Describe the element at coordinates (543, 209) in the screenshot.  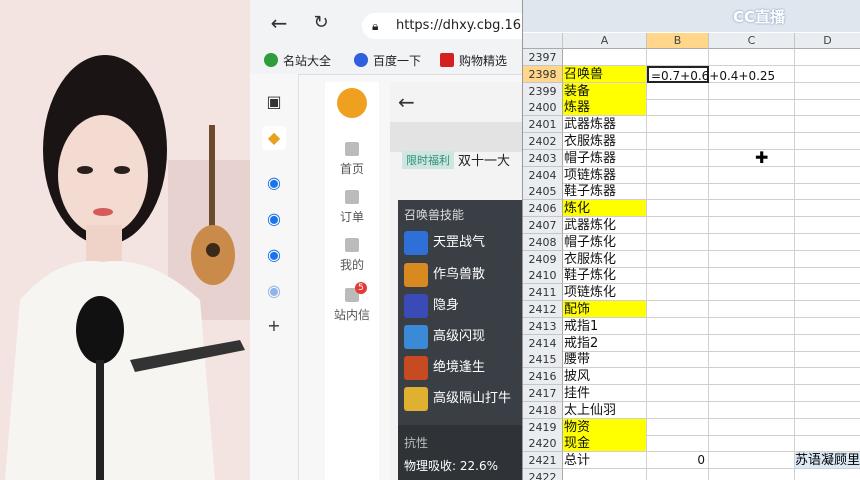
I see `row-header: 2406` at that location.